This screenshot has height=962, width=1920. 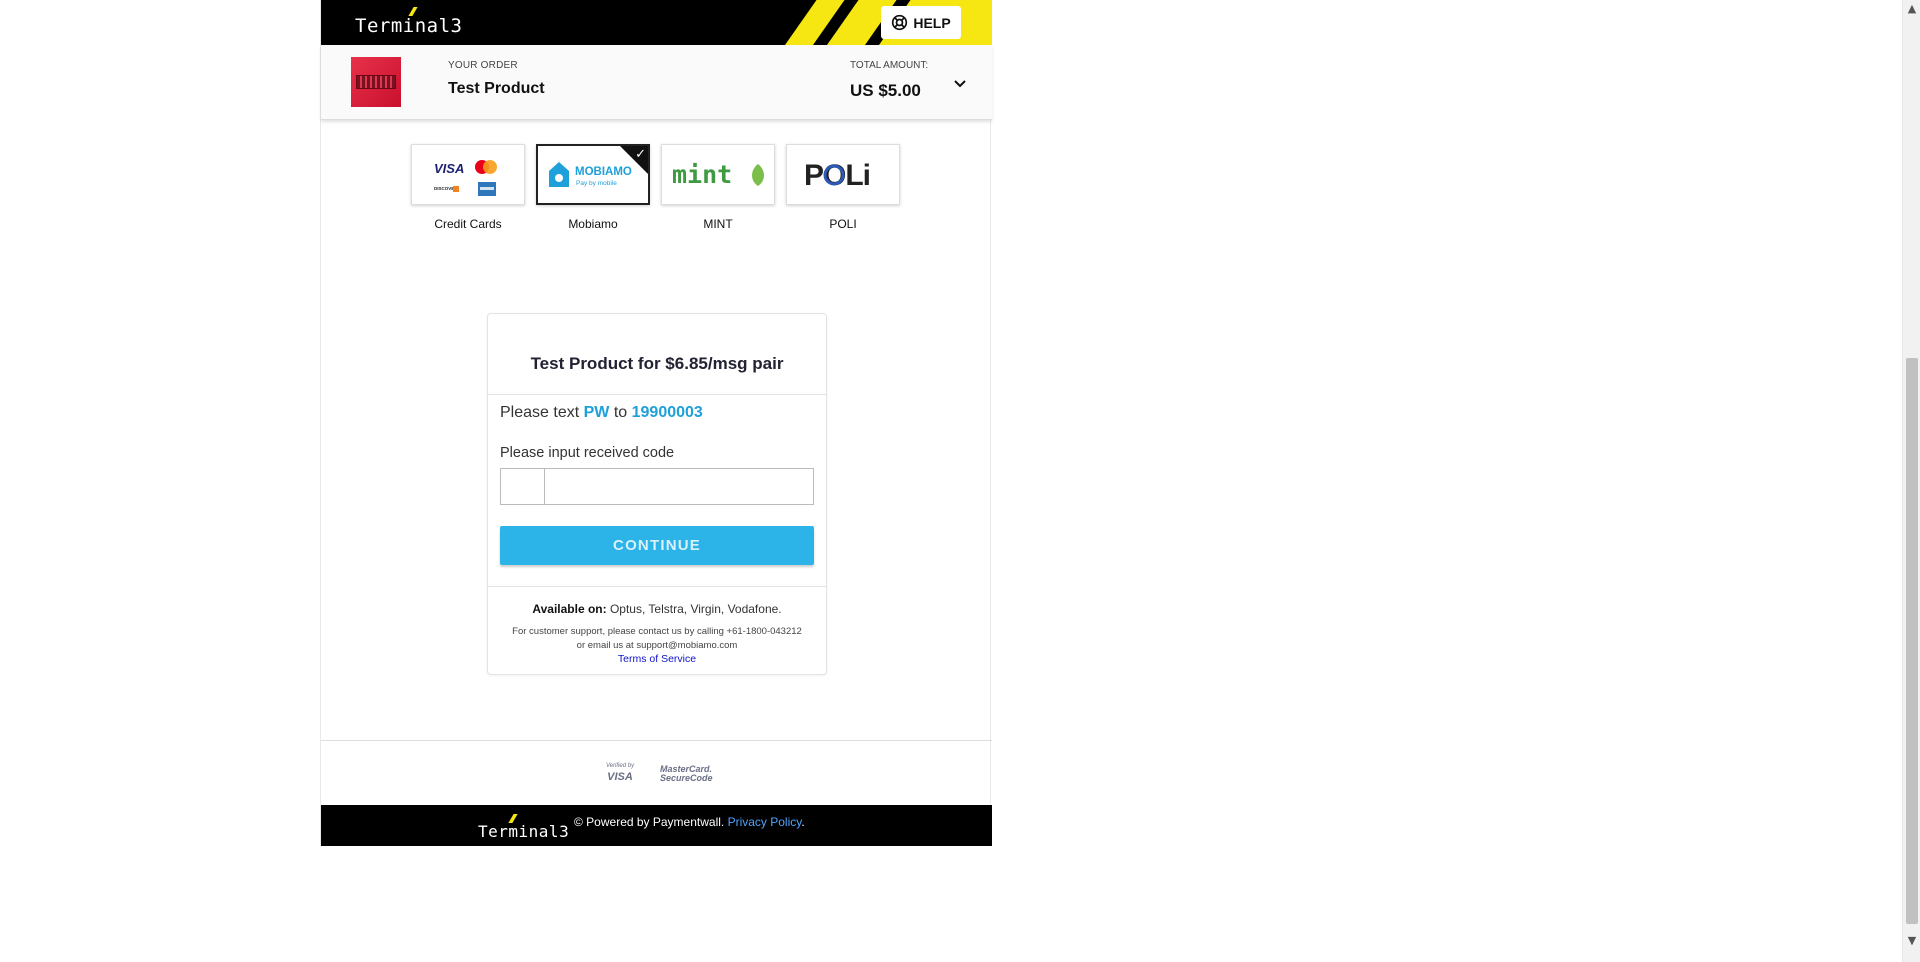 I want to click on sms-shortcode: 19900003, so click(x=667, y=412).